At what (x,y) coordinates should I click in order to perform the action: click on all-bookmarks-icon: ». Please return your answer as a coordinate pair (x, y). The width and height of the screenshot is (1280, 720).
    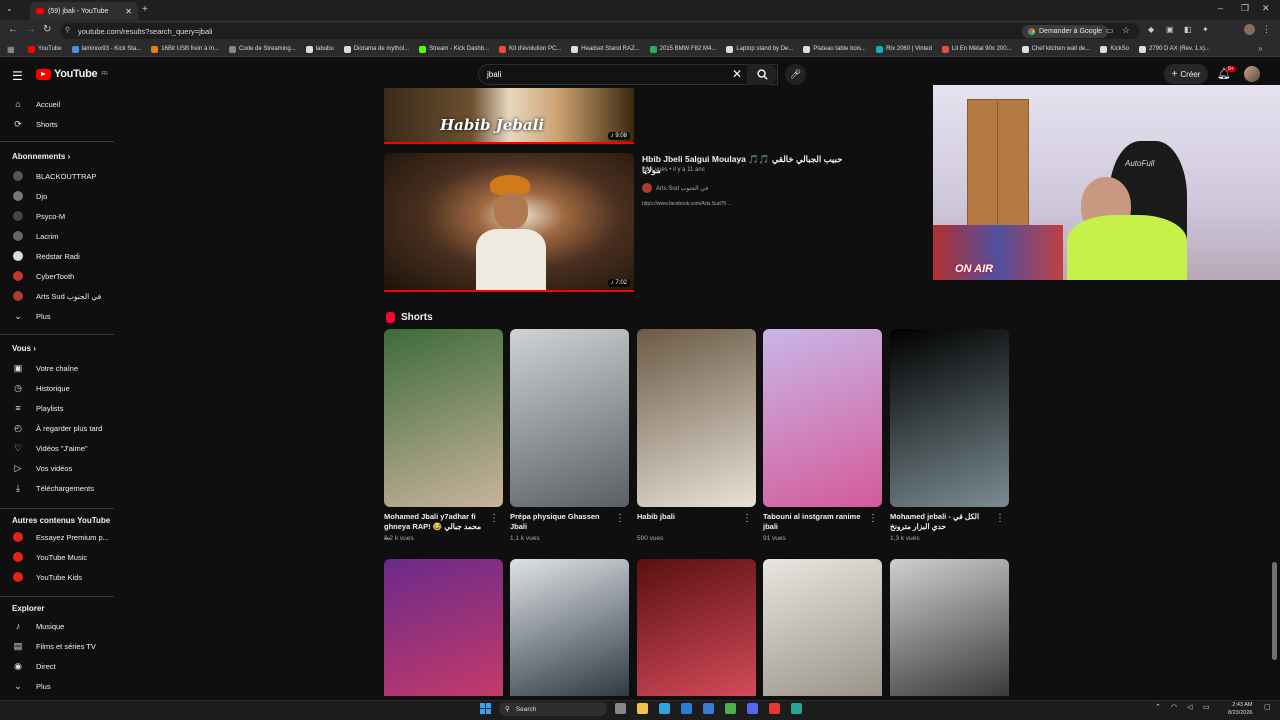
    Looking at the image, I should click on (1260, 48).